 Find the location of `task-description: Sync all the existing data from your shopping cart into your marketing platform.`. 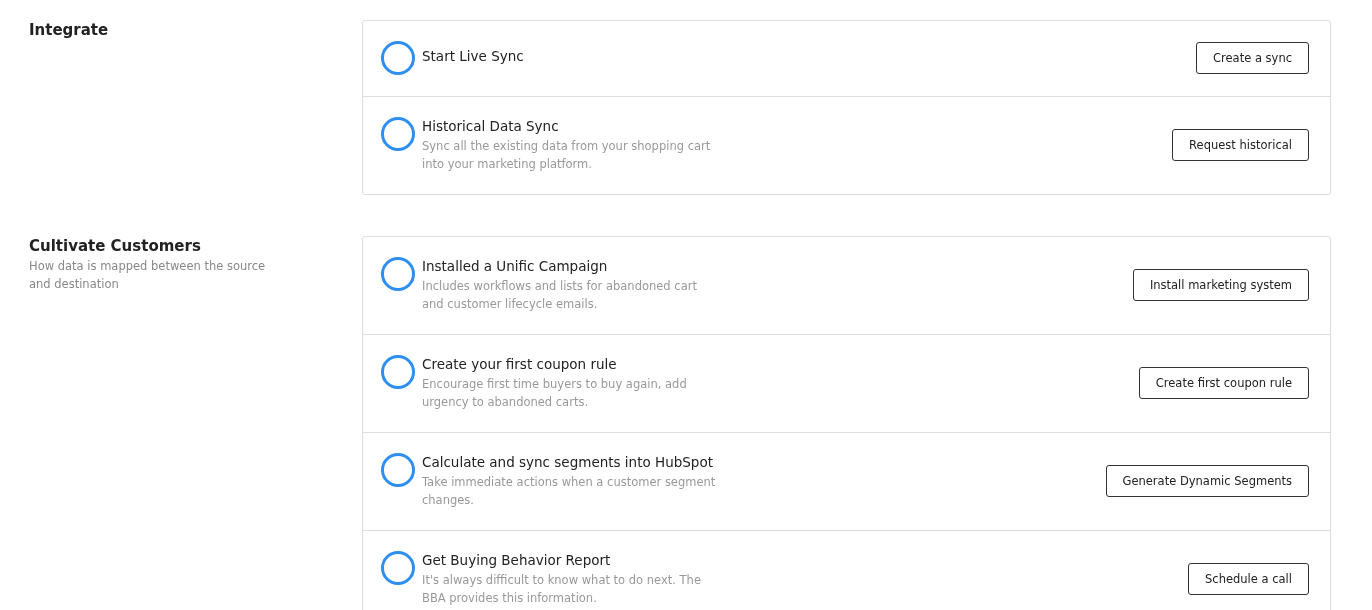

task-description: Sync all the existing data from your shopping cart into your marketing platform. is located at coordinates (567, 155).